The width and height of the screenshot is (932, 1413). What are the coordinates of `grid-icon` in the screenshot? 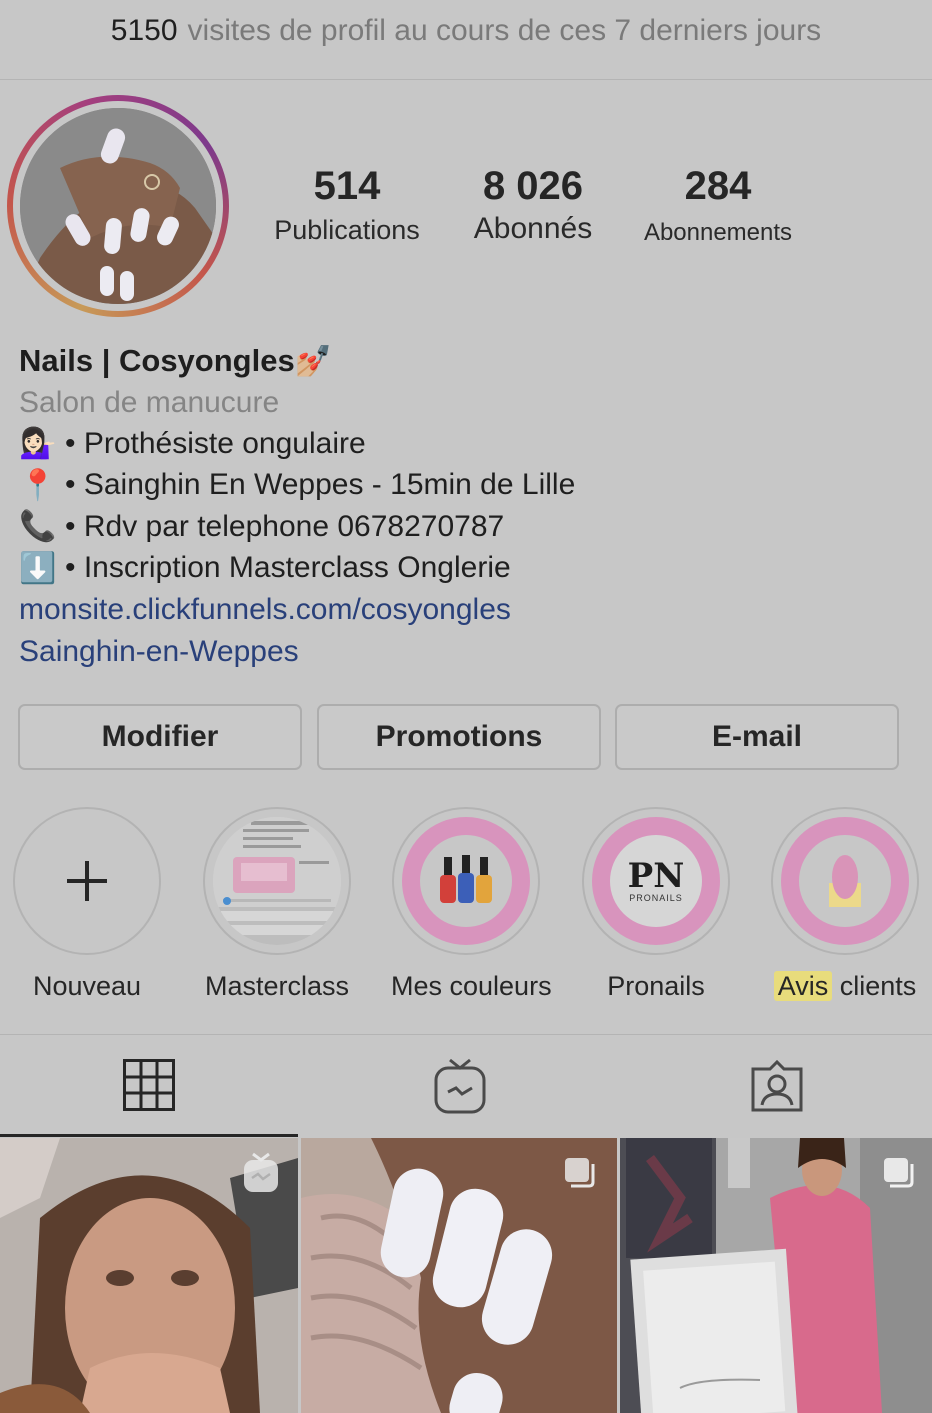 It's located at (149, 1084).